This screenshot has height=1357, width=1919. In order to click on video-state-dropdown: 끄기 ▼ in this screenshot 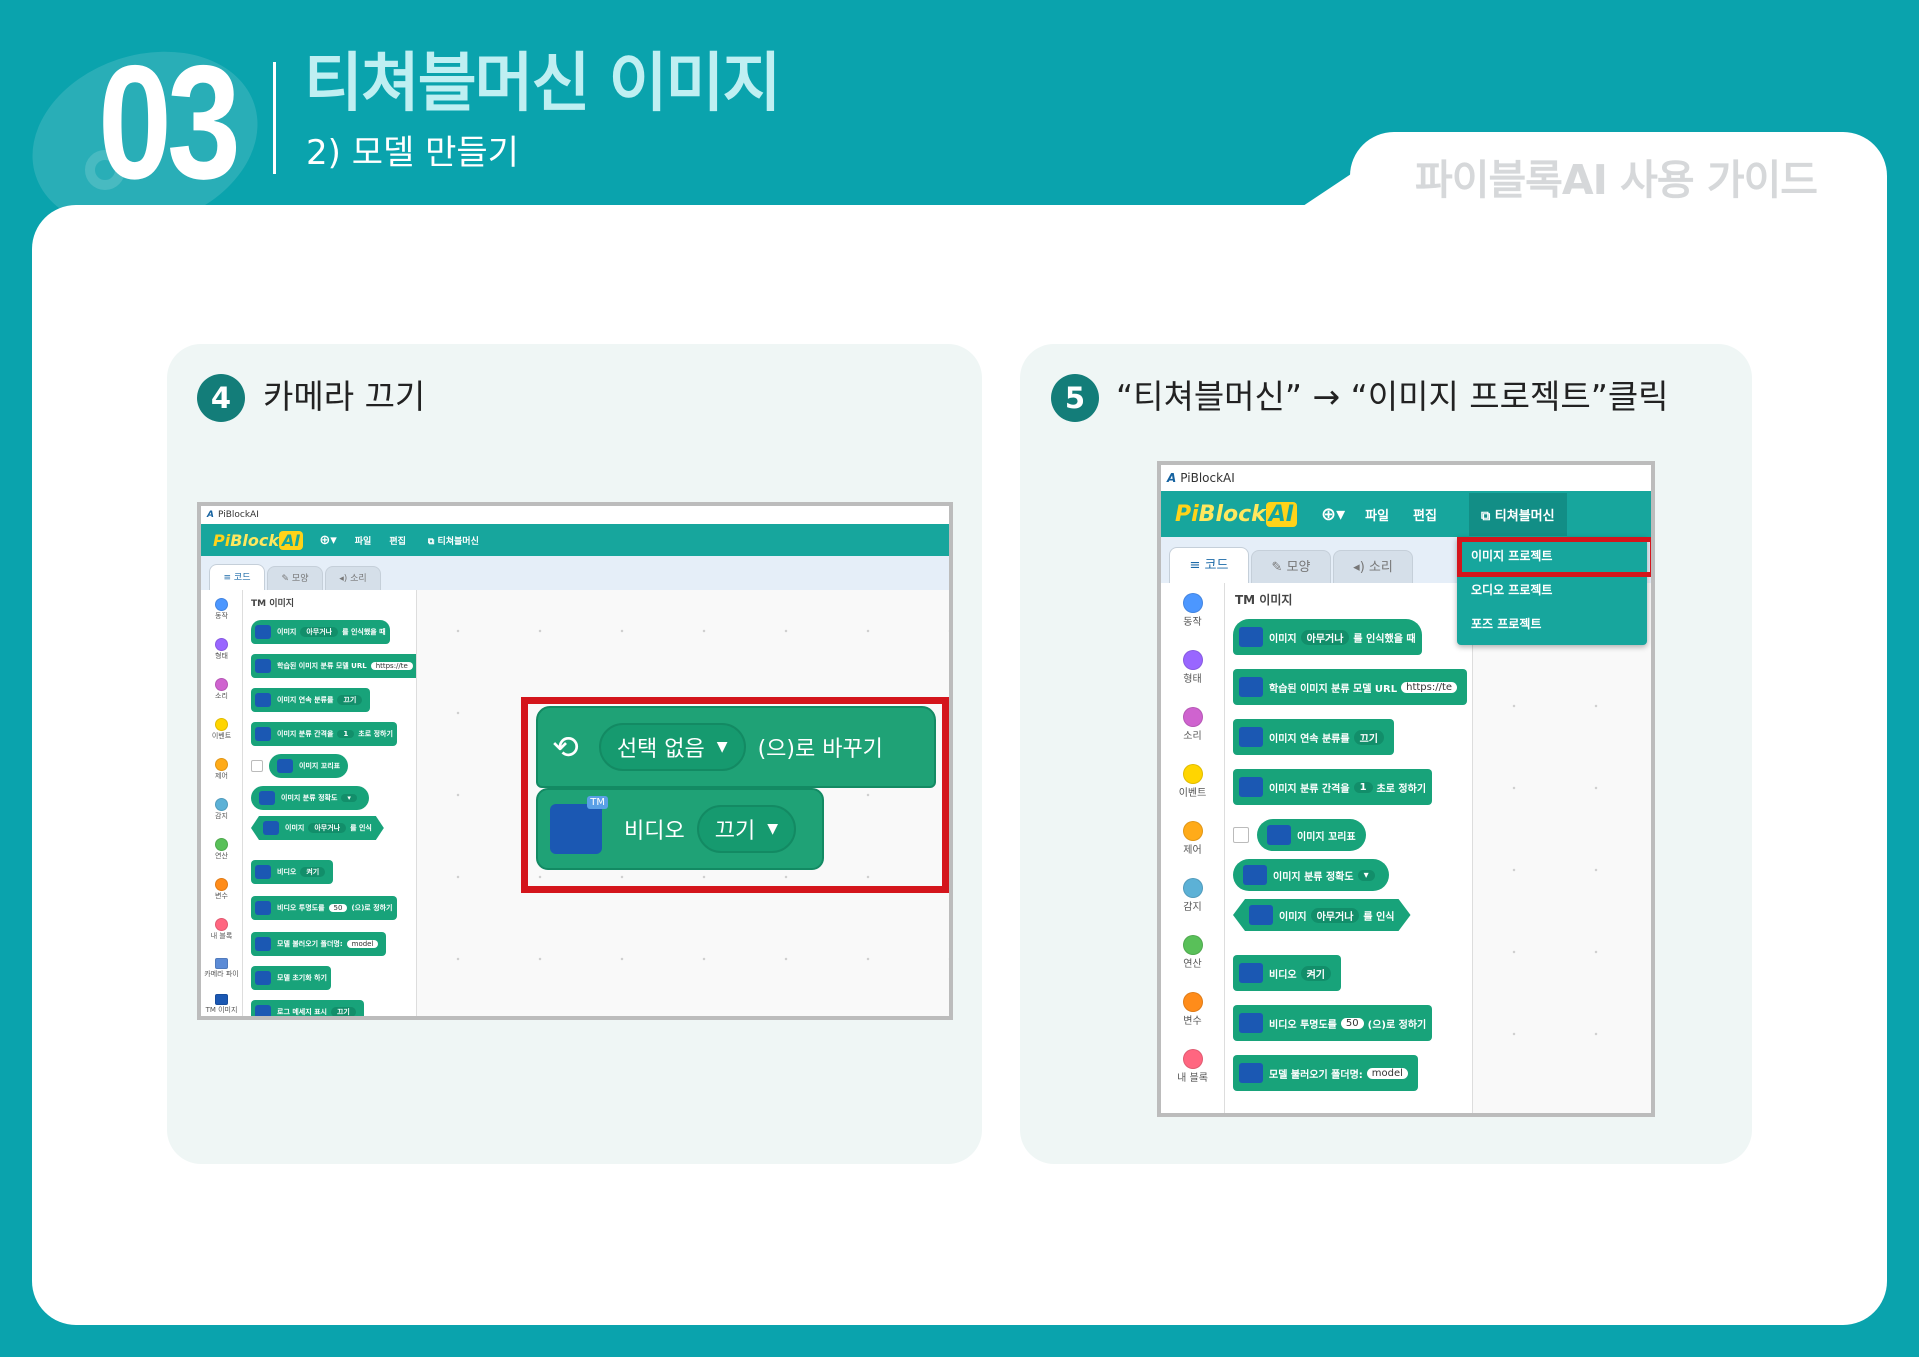, I will do `click(746, 829)`.